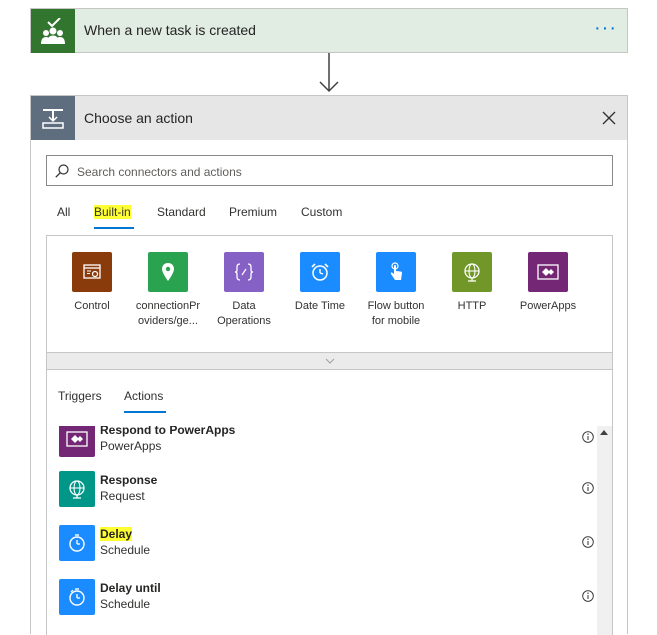  I want to click on search-box, so click(329, 170).